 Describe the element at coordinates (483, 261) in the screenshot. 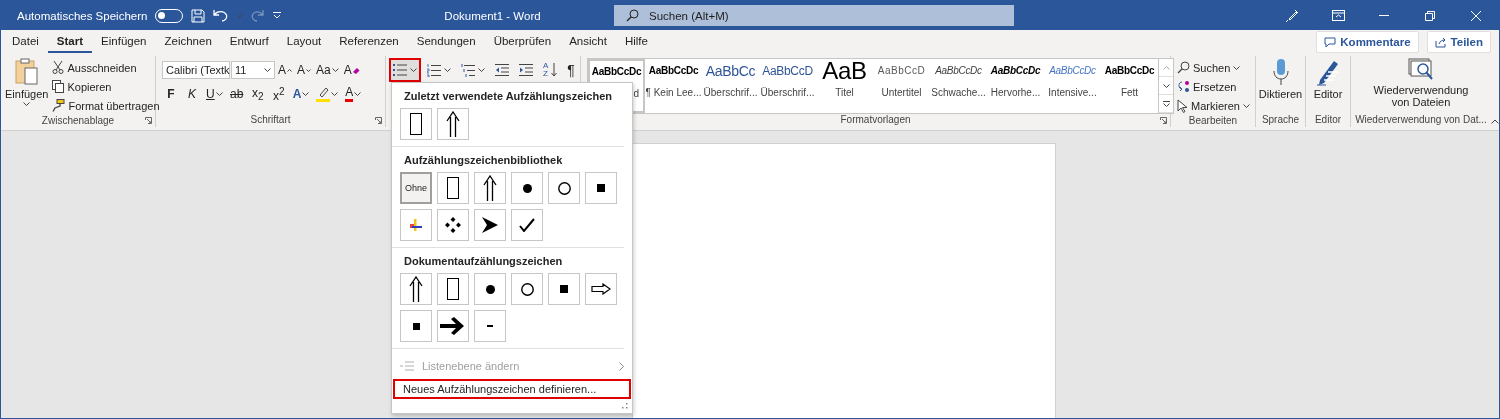

I see `section-heading: Dokumentaufzählungszeichen` at that location.